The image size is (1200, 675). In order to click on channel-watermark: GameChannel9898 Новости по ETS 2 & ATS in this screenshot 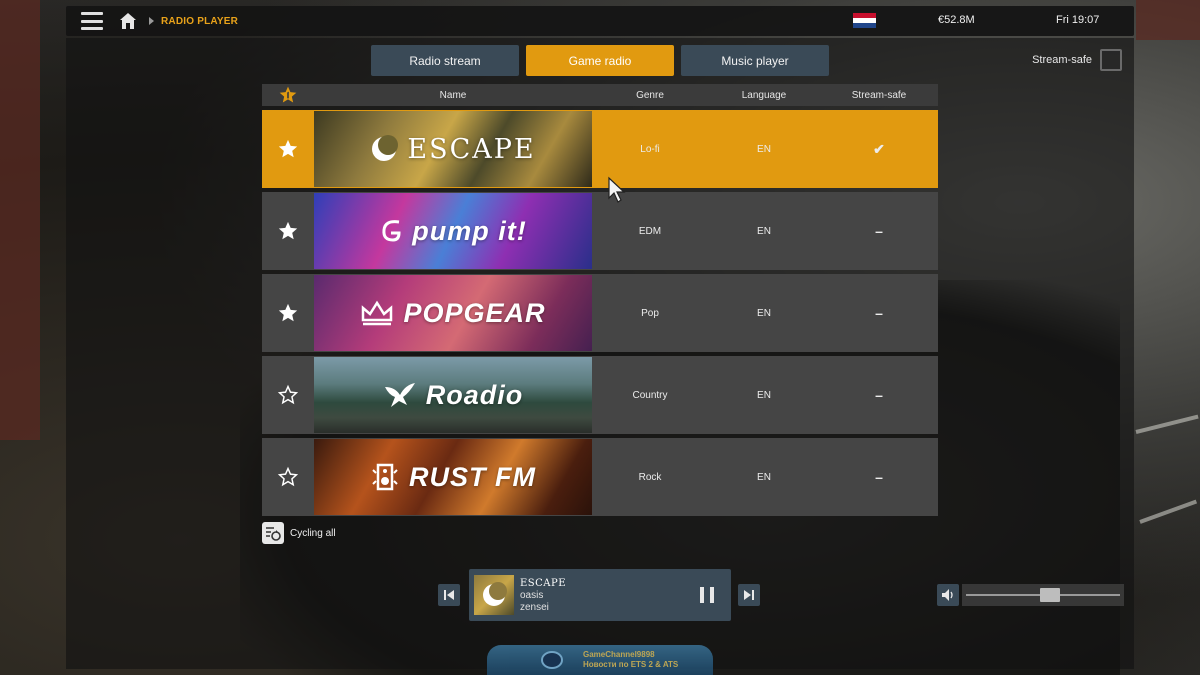, I will do `click(600, 660)`.